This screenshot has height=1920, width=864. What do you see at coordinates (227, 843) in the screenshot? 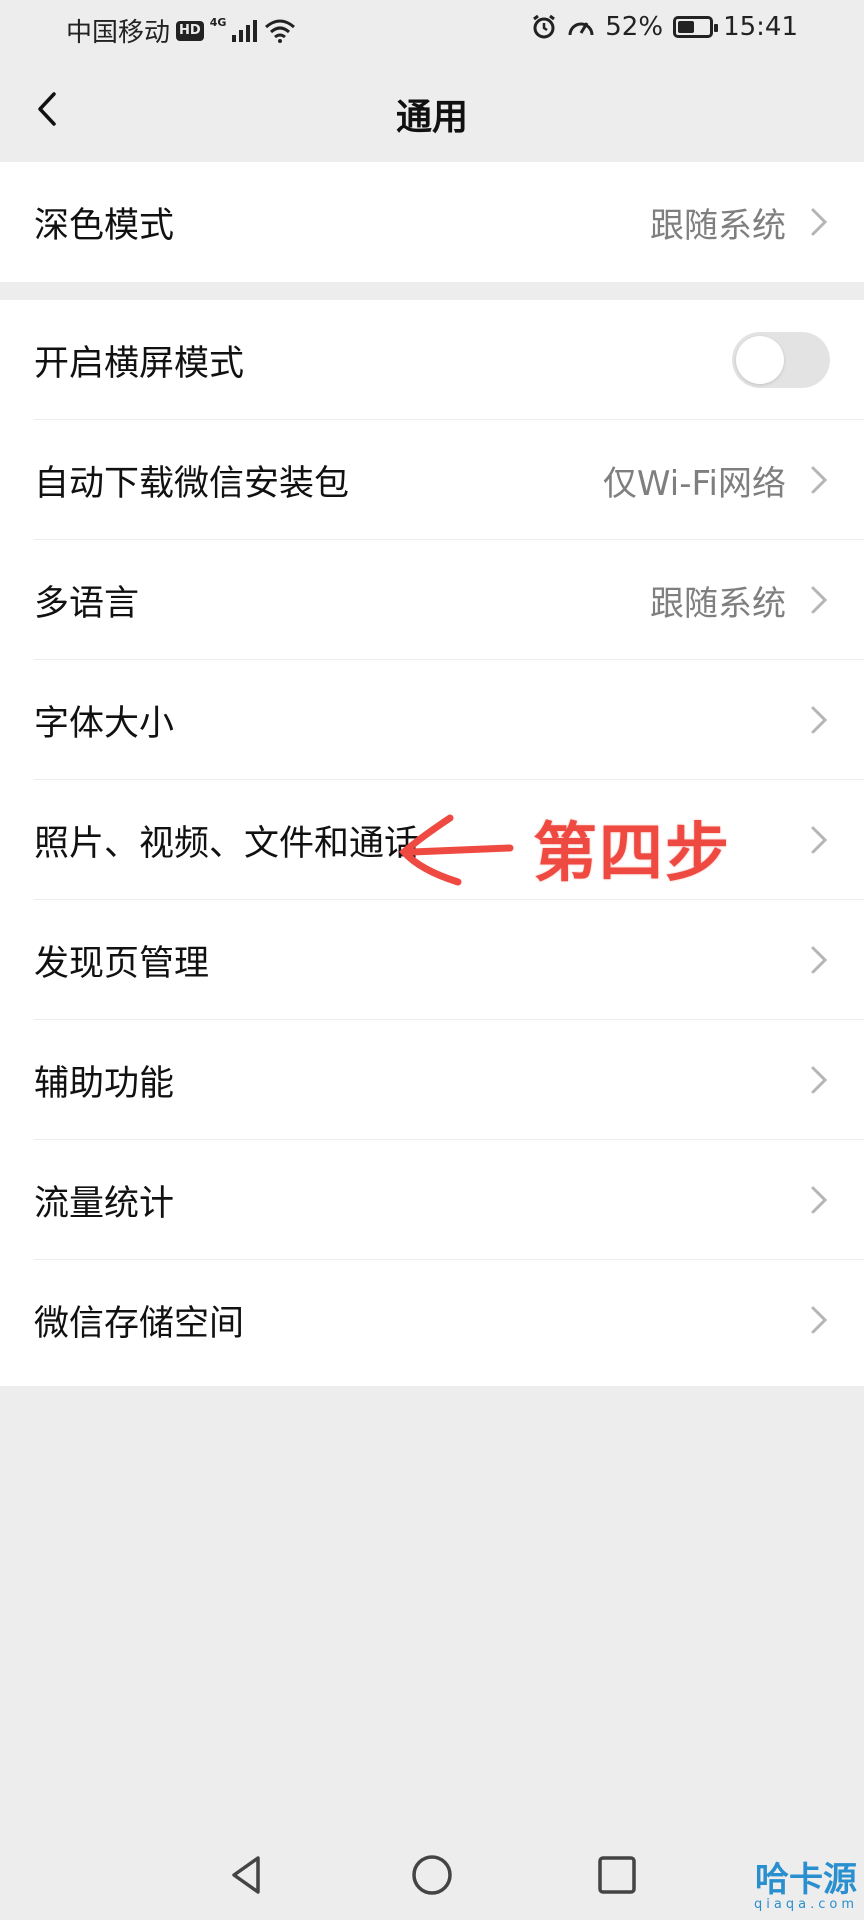
I see `media-files-calls-label: 照片、视频、文件和通话` at bounding box center [227, 843].